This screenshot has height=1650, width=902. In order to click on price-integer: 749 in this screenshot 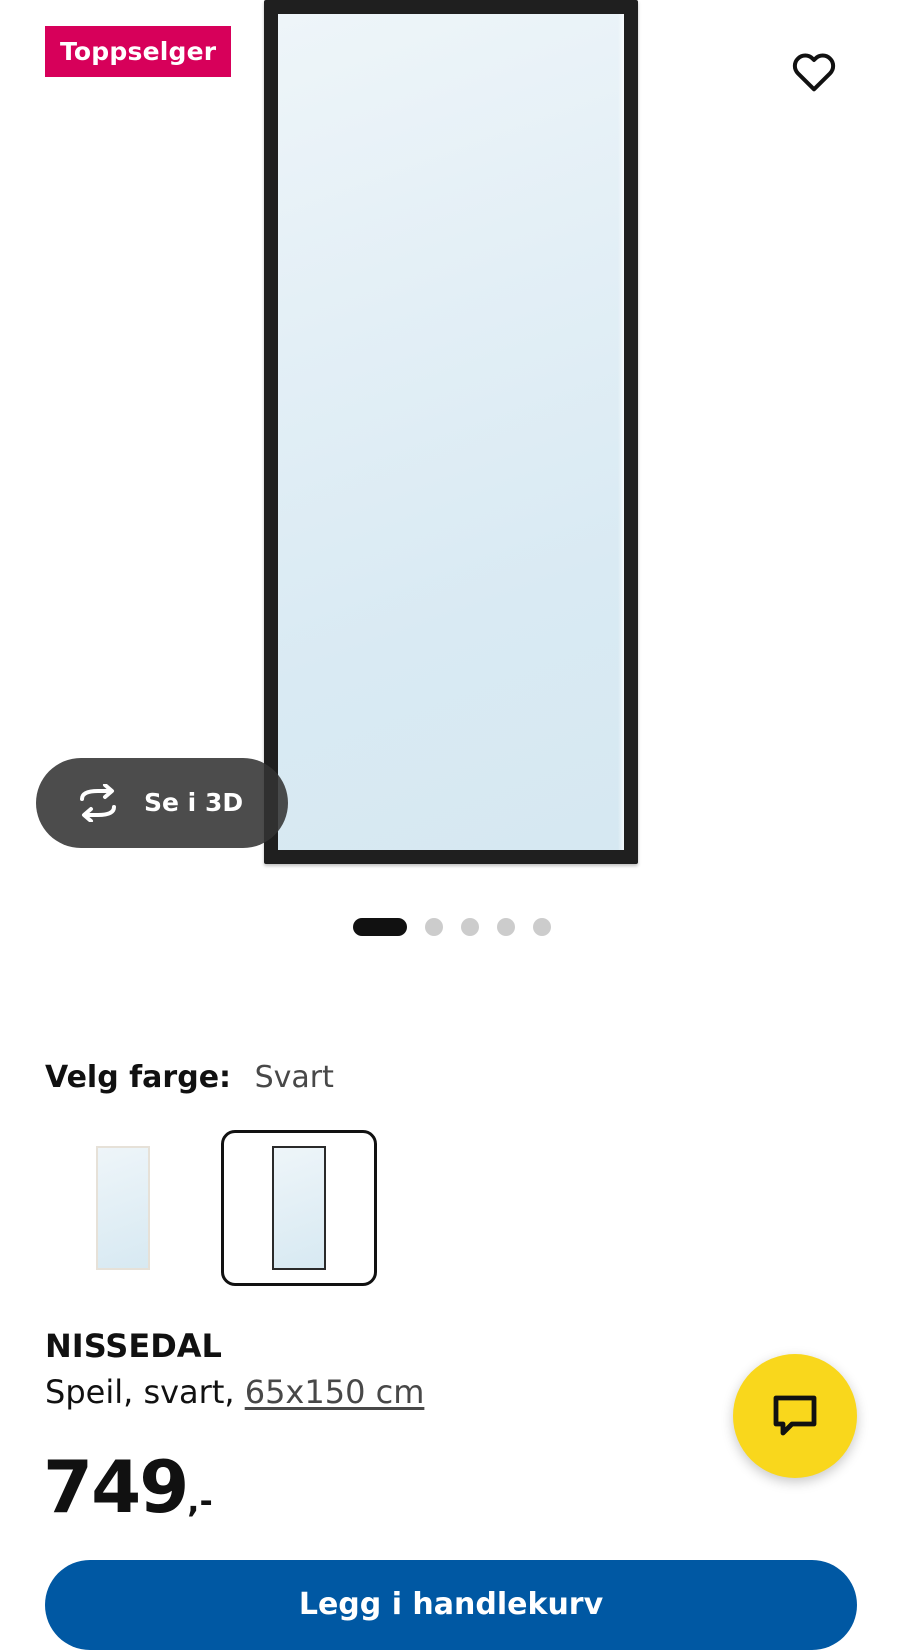, I will do `click(116, 1487)`.